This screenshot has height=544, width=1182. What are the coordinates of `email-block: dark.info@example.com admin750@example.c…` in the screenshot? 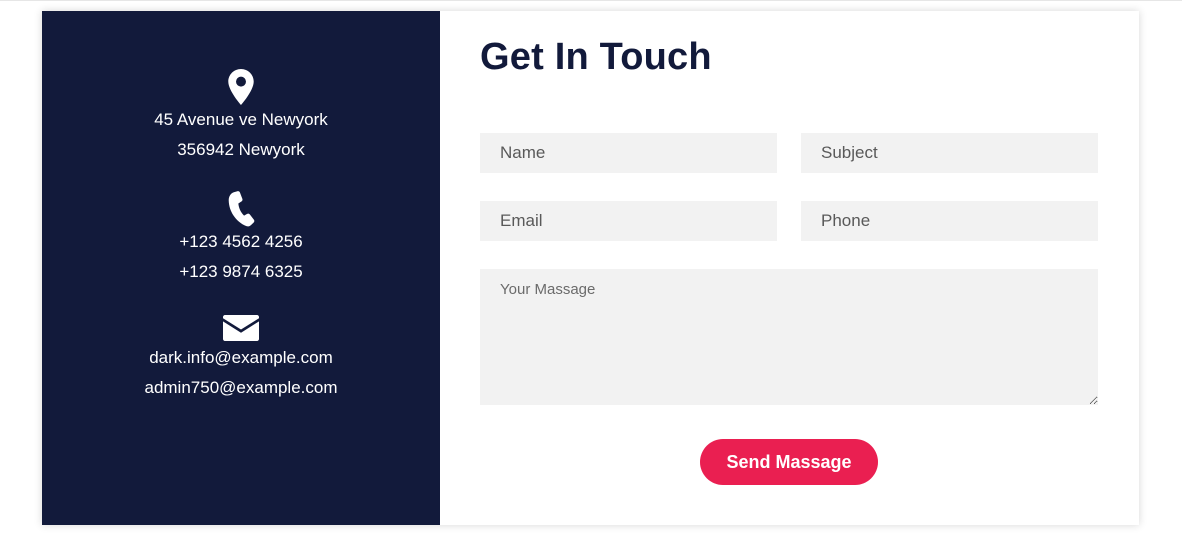 It's located at (241, 359).